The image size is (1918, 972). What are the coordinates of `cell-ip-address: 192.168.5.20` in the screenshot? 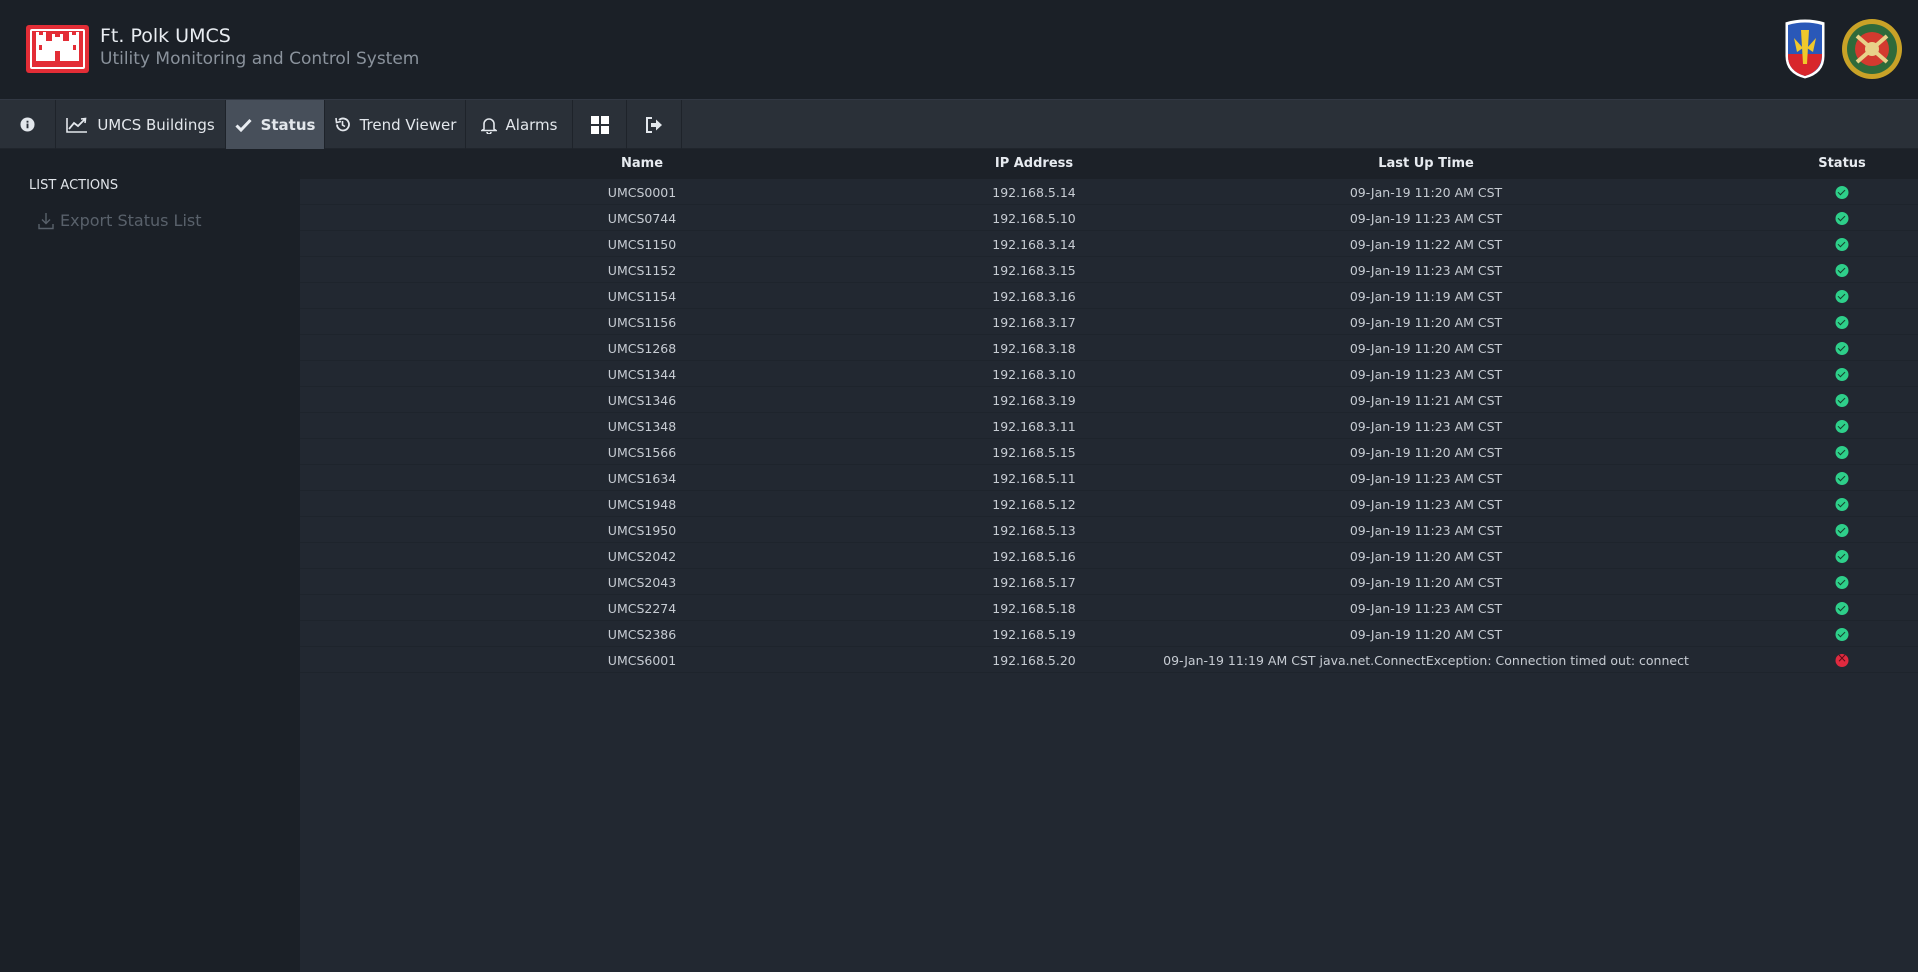 It's located at (1034, 660).